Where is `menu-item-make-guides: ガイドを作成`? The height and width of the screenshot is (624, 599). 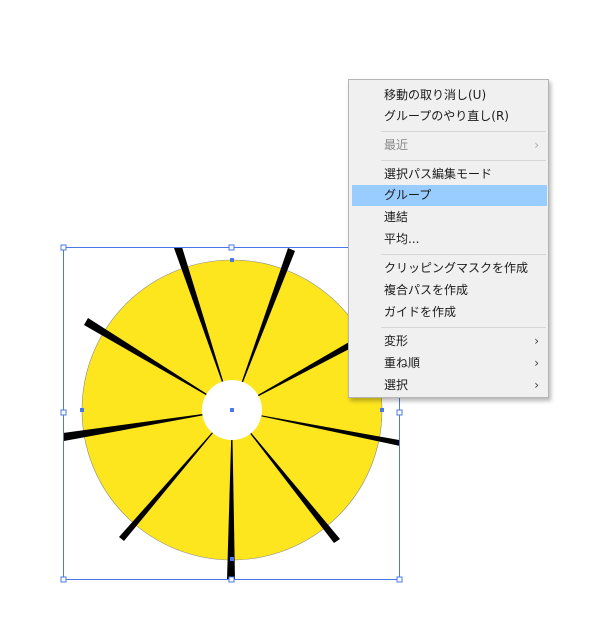
menu-item-make-guides: ガイドを作成 is located at coordinates (449, 312).